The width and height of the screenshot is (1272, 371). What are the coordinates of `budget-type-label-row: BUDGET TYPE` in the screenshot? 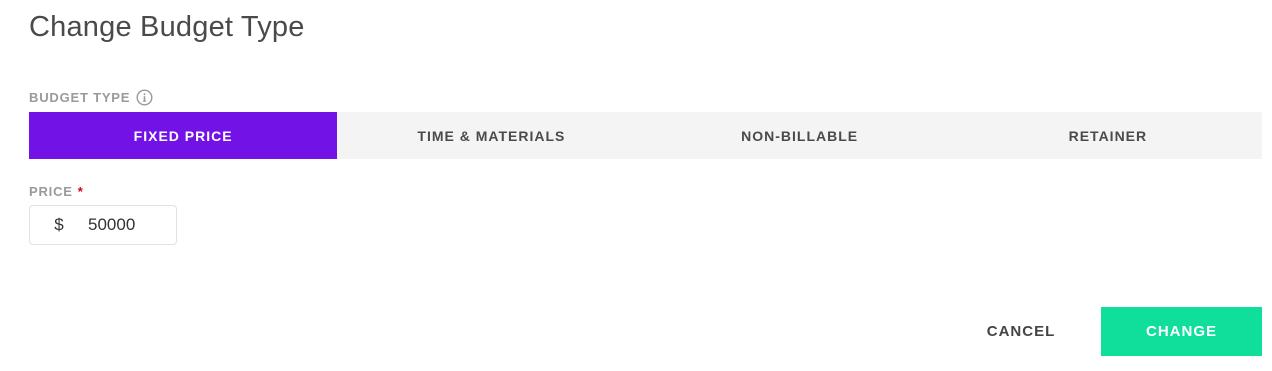 It's located at (91, 97).